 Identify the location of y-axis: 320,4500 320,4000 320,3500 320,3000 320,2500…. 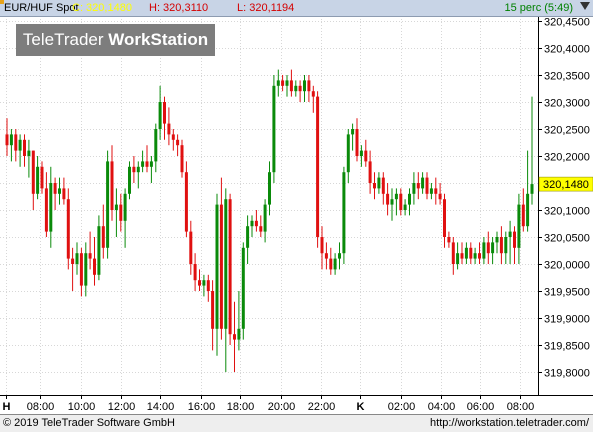
(564, 198).